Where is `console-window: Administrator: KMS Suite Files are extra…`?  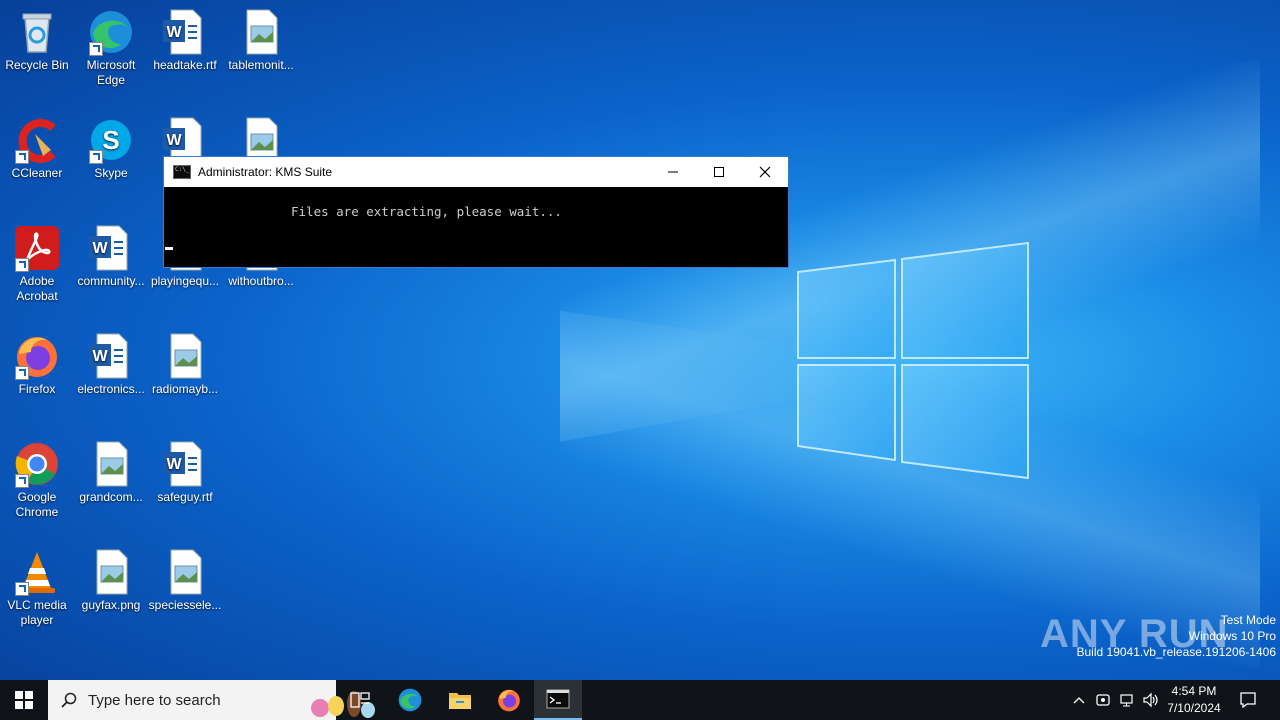
console-window: Administrator: KMS Suite Files are extra… is located at coordinates (476, 212).